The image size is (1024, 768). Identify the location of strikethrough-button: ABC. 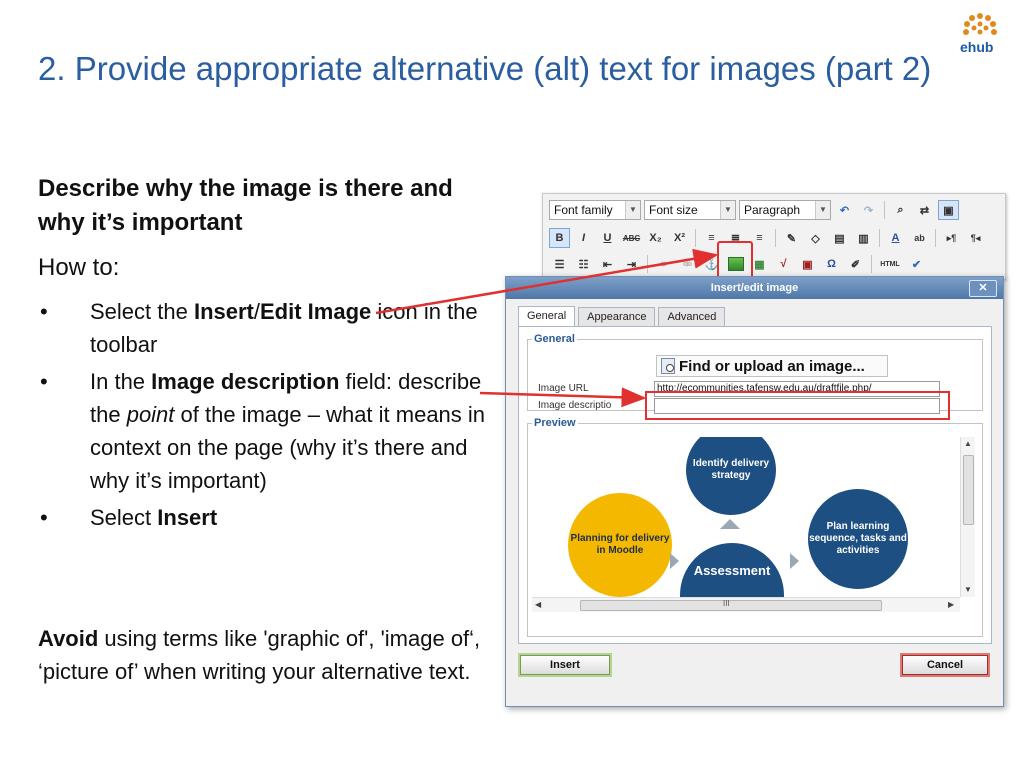
(631, 238).